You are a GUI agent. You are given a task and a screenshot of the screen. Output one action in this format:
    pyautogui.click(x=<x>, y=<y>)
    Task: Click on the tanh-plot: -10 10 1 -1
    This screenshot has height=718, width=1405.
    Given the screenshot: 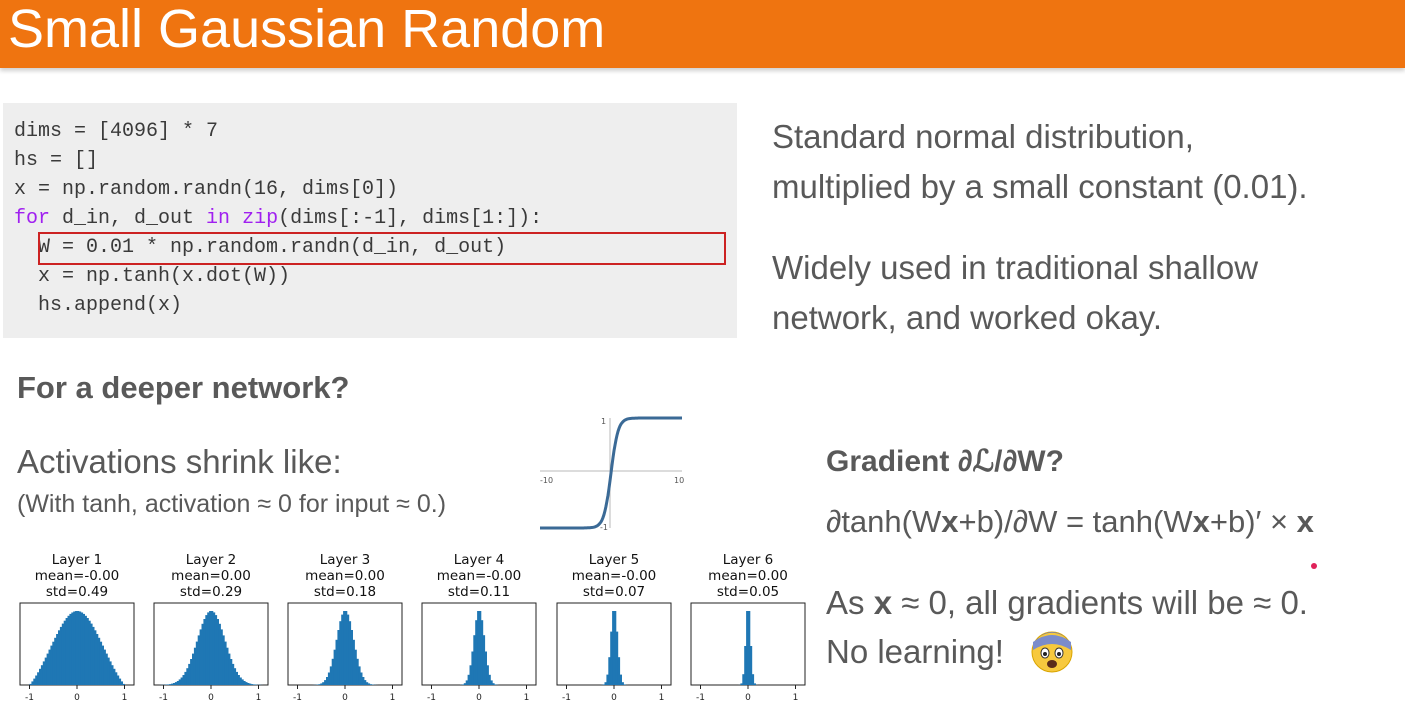 What is the action you would take?
    pyautogui.click(x=612, y=474)
    